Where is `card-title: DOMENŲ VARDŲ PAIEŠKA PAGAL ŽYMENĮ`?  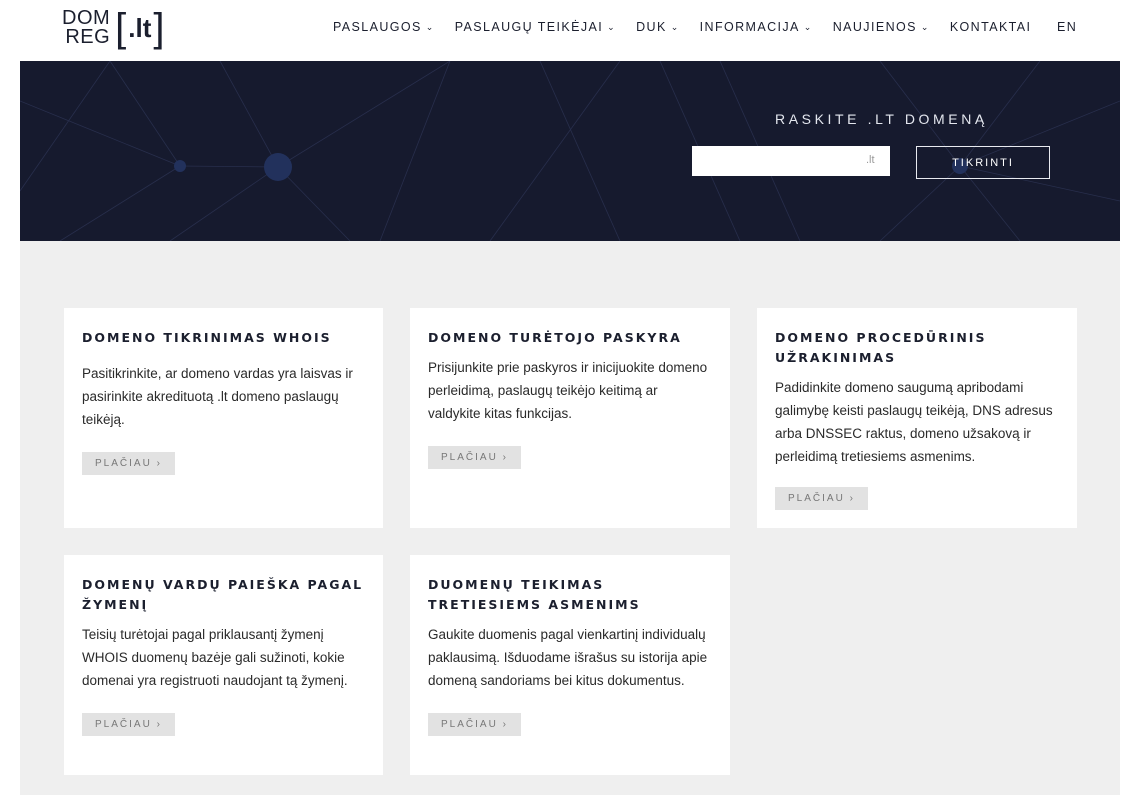 card-title: DOMENŲ VARDŲ PAIEŠKA PAGAL ŽYMENĮ is located at coordinates (223, 594).